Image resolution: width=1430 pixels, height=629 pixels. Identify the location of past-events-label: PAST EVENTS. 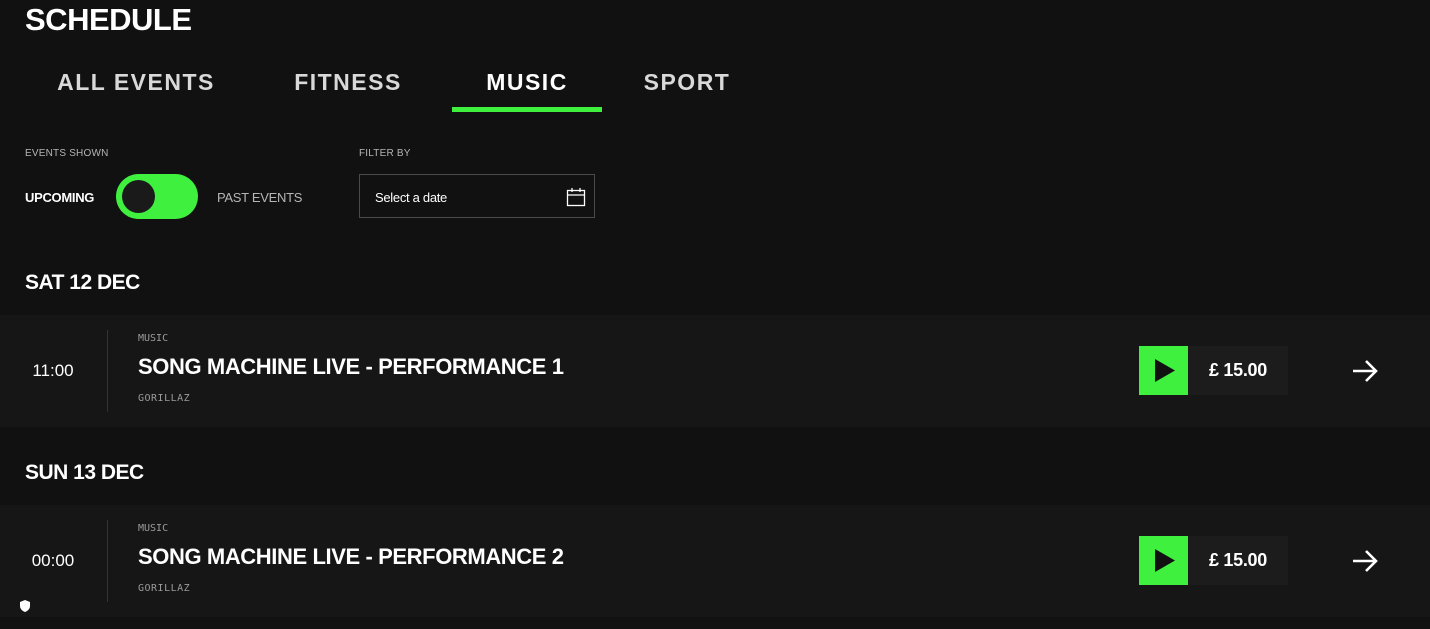
(260, 197).